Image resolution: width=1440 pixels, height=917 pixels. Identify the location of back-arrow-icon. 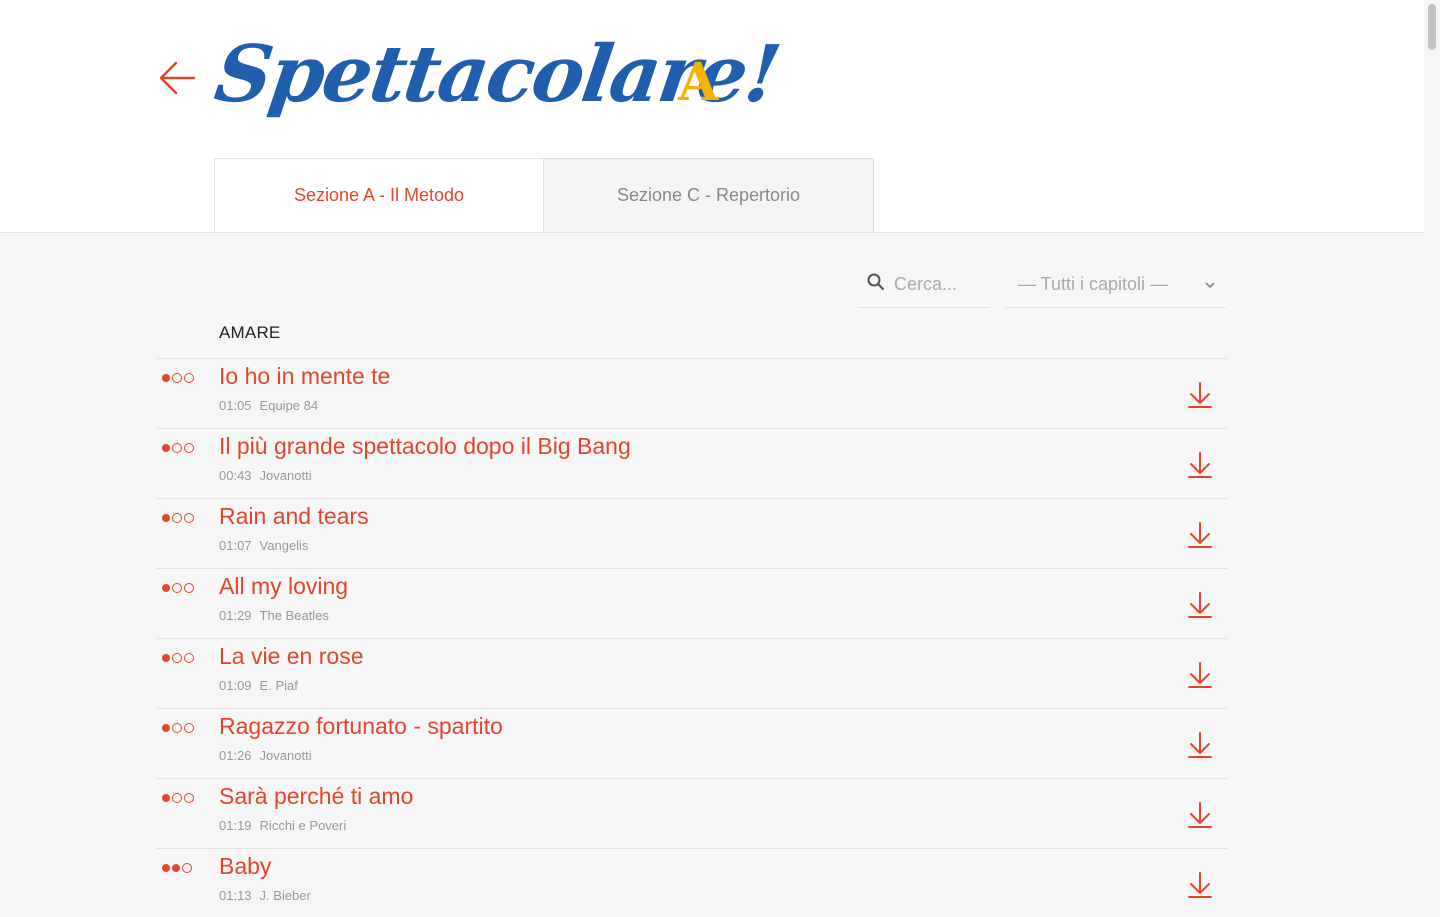
(178, 78).